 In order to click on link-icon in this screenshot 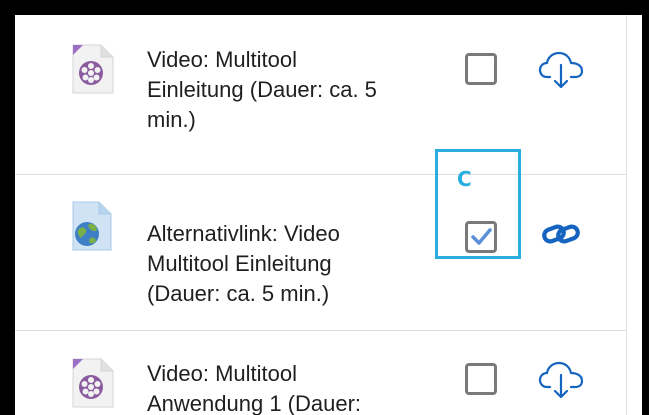, I will do `click(561, 235)`.